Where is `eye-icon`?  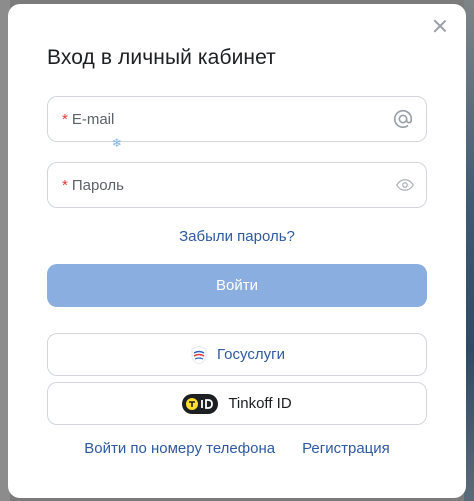
eye-icon is located at coordinates (405, 185).